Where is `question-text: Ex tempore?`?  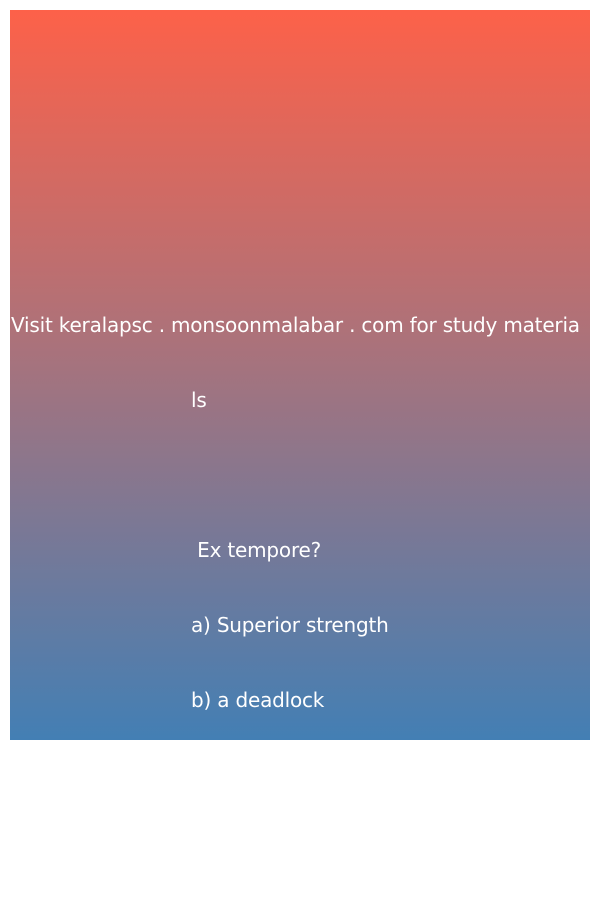 question-text: Ex tempore? is located at coordinates (256, 550).